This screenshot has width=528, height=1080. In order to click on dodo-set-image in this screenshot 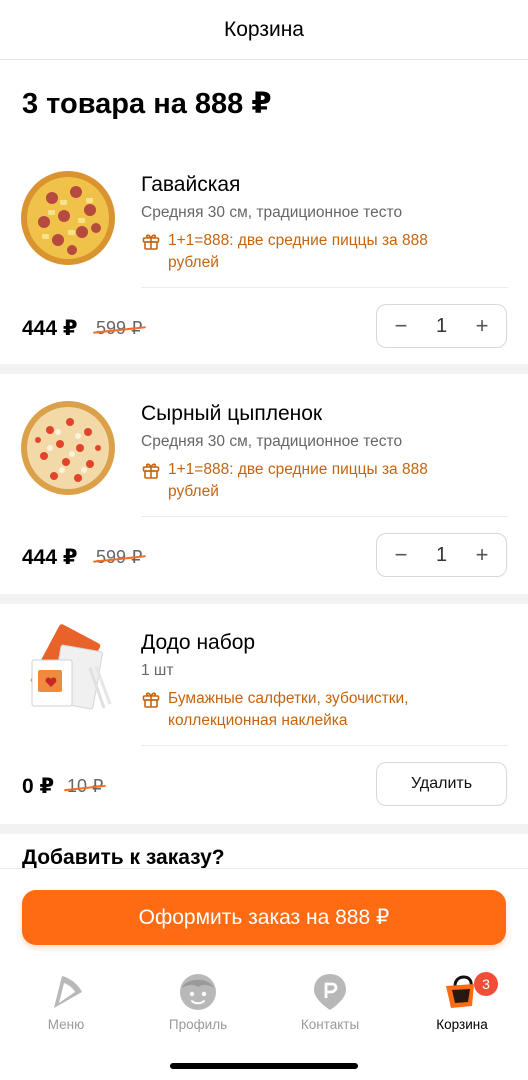, I will do `click(71, 667)`.